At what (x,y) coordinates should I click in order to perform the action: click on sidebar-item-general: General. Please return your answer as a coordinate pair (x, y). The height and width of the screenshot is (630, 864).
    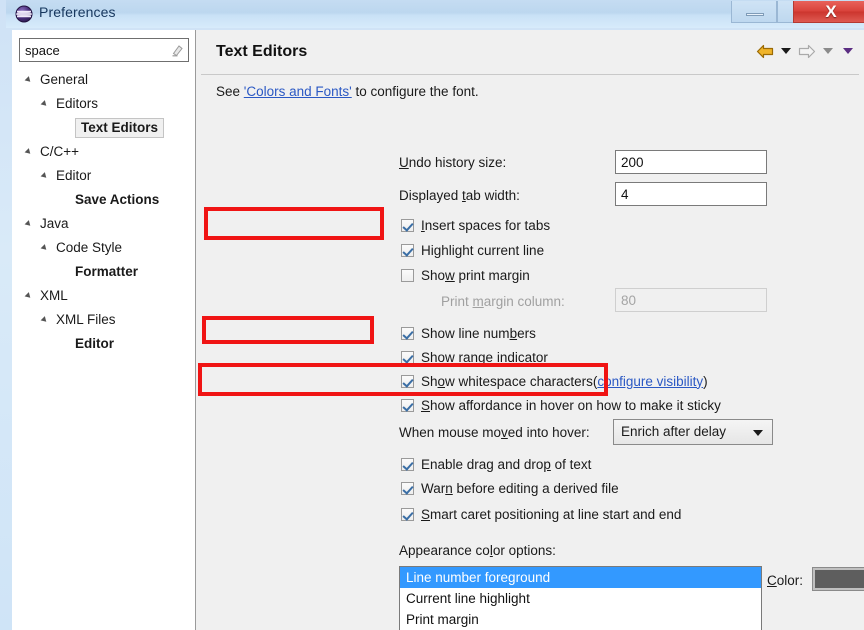
    Looking at the image, I should click on (103, 80).